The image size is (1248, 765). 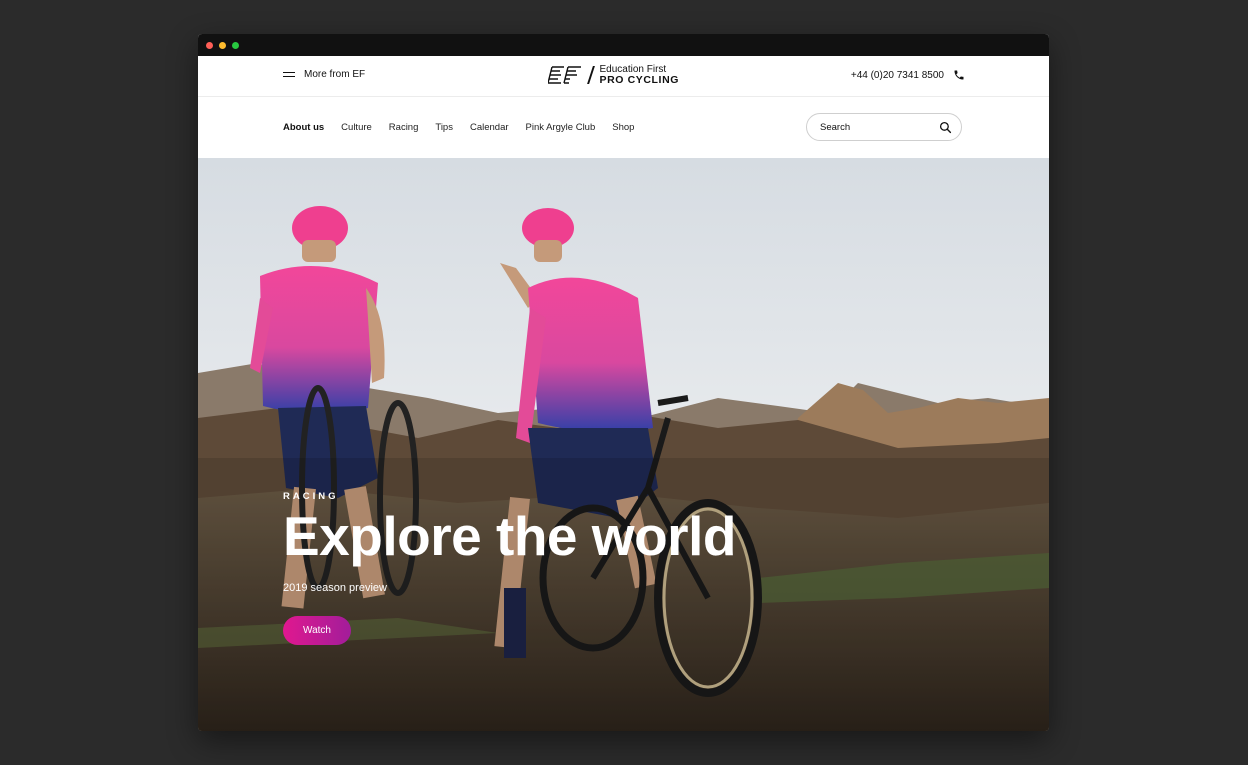 I want to click on ef-logo-mark, so click(x=564, y=75).